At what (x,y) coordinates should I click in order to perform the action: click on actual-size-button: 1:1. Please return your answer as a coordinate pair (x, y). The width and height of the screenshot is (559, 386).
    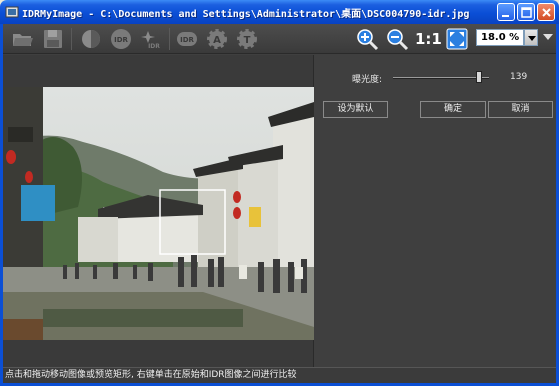
    Looking at the image, I should click on (428, 39).